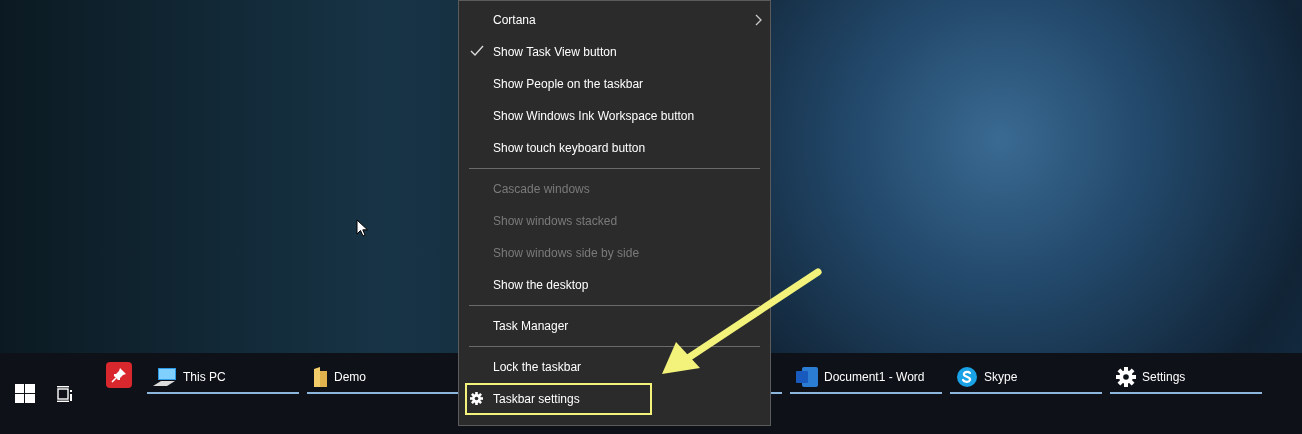  I want to click on menu-item: Task Manager, so click(614, 326).